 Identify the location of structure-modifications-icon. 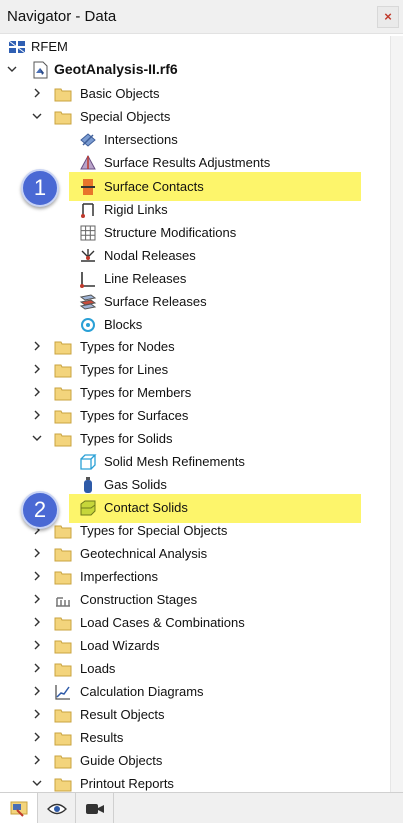
(88, 233).